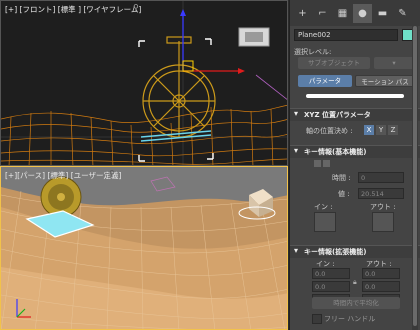 This screenshot has height=330, width=420. I want to click on key-basic-rollout-header: ▾ キー情報(基本機能) ⋮, so click(355, 151).